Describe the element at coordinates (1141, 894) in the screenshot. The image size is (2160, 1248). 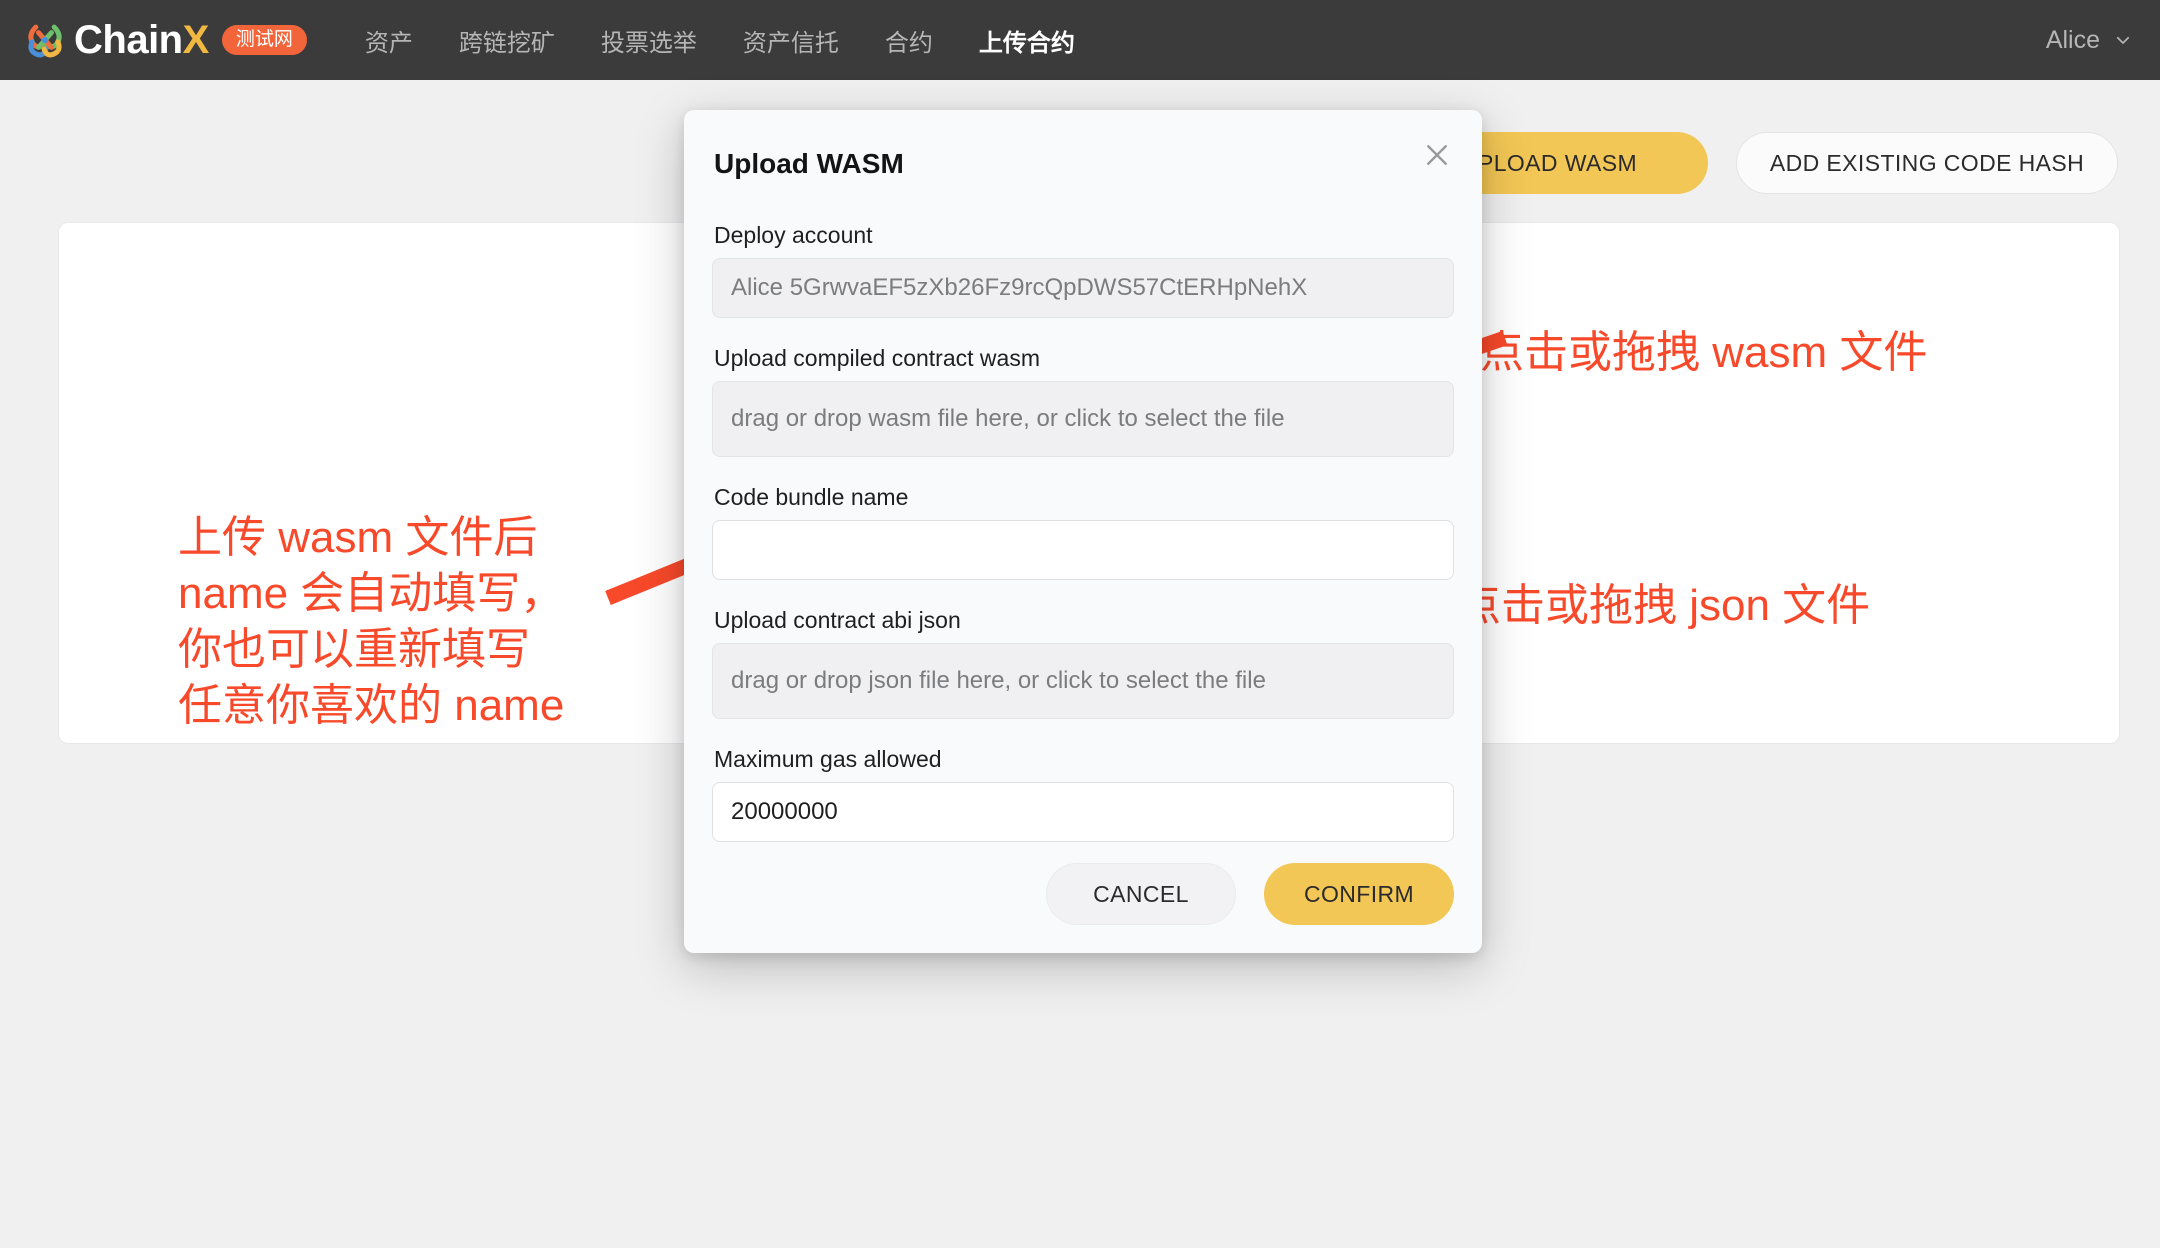
I see `cancel-button: CANCEL` at that location.